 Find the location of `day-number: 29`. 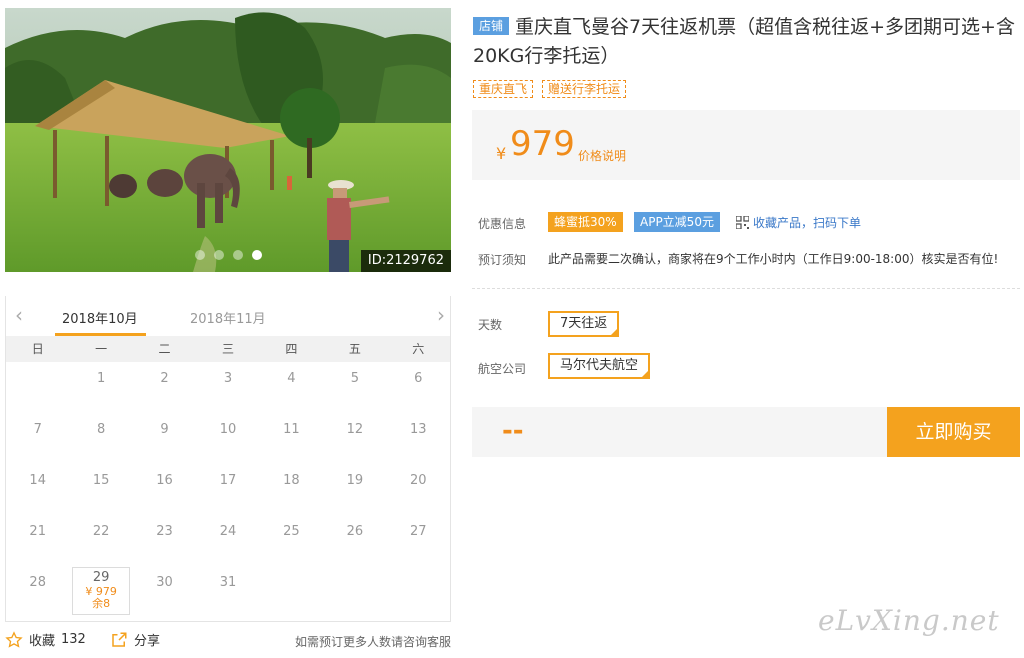

day-number: 29 is located at coordinates (101, 577).